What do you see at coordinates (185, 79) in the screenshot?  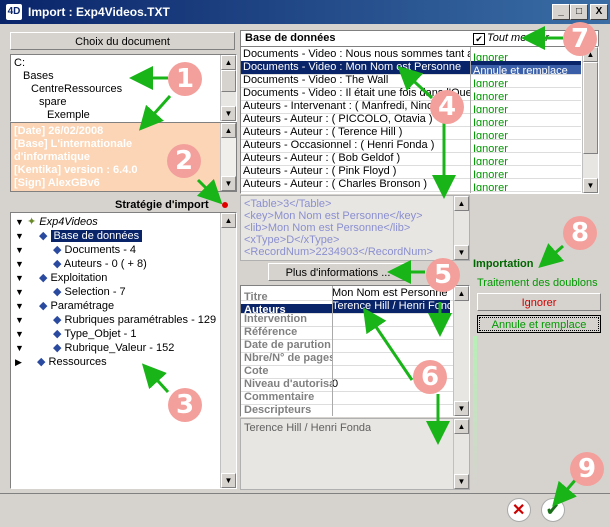 I see `annotation-badge-1: 1` at bounding box center [185, 79].